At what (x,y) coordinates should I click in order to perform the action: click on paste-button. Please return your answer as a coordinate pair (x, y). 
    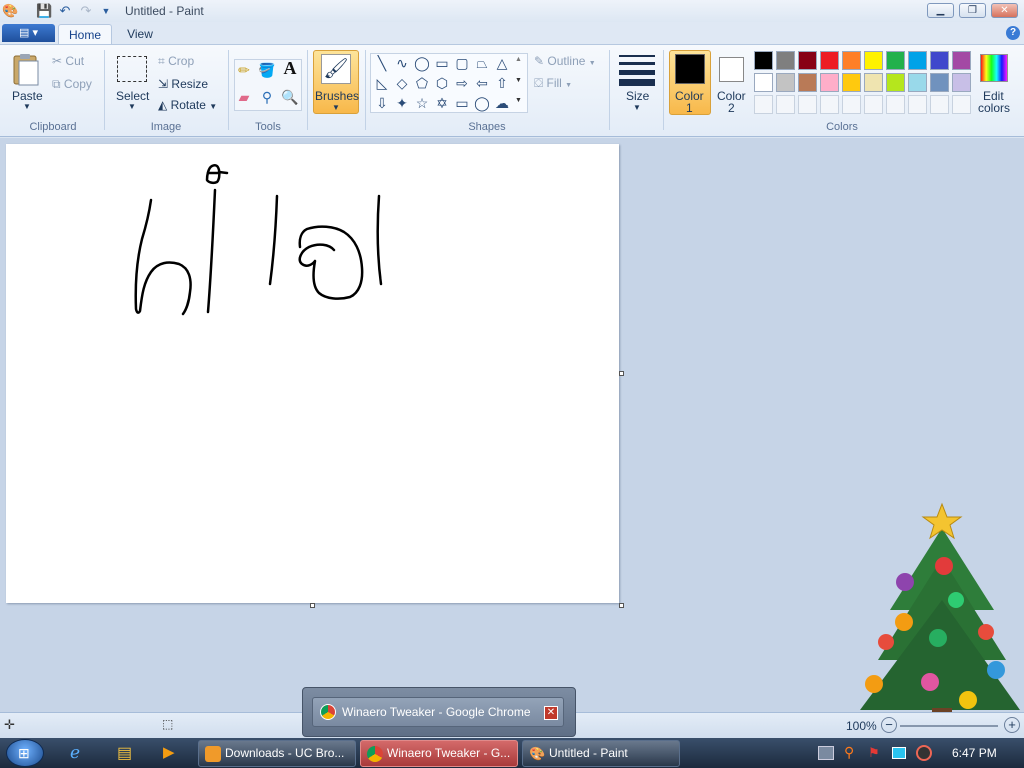
    Looking at the image, I should click on (26, 71).